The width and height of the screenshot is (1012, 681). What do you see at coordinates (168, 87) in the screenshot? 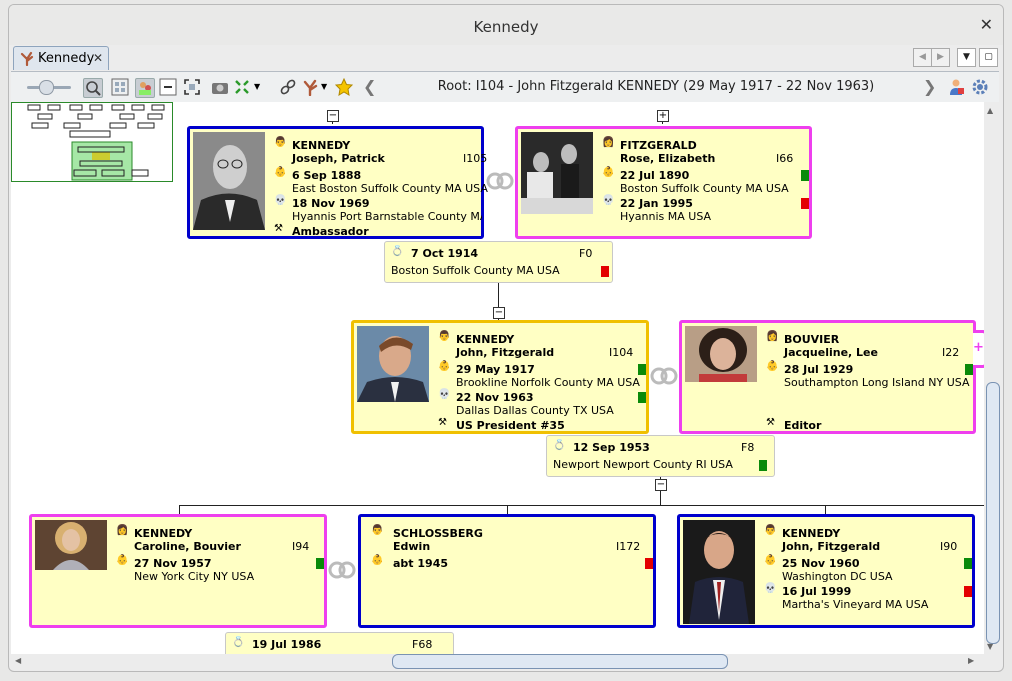
I see `fold-icon` at bounding box center [168, 87].